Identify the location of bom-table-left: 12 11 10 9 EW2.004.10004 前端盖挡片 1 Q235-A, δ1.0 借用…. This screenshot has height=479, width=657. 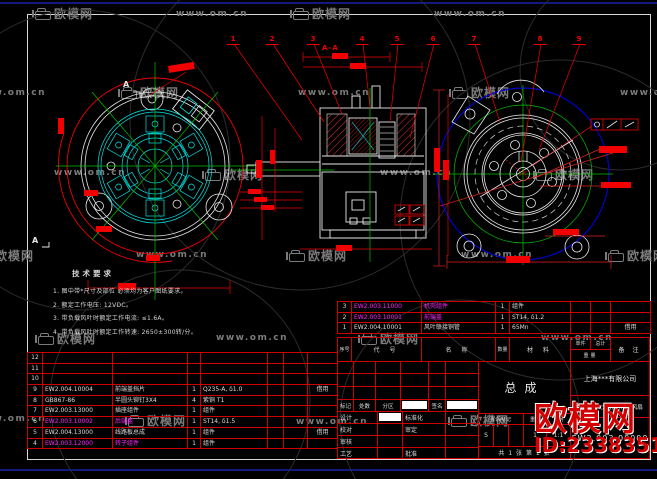
(182, 401).